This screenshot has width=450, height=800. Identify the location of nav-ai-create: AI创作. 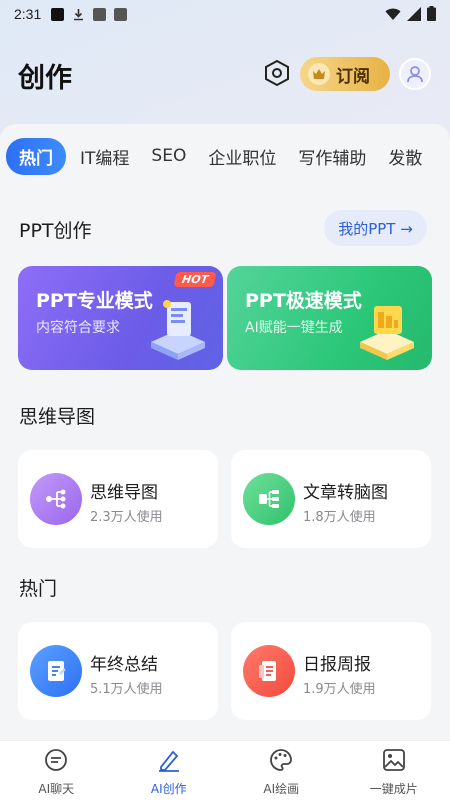
(169, 770).